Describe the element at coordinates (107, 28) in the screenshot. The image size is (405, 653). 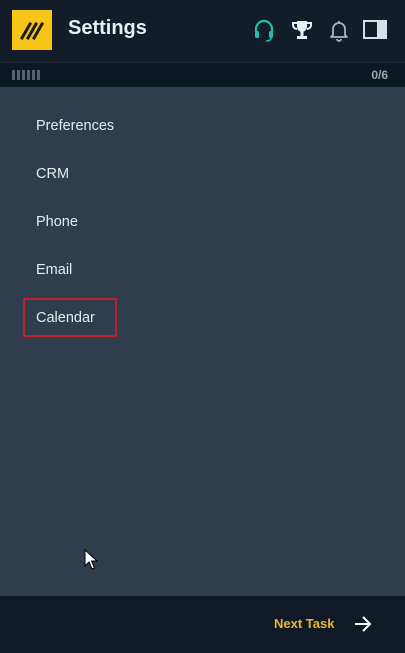
I see `page-title: Settings` at that location.